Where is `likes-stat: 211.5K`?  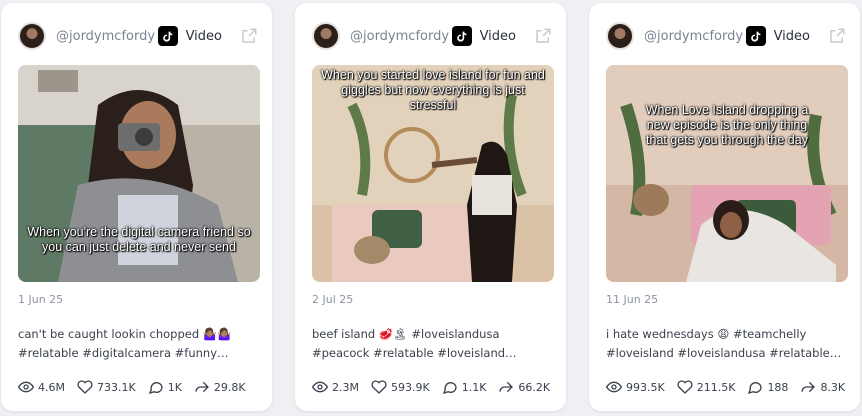
likes-stat: 211.5K is located at coordinates (706, 387).